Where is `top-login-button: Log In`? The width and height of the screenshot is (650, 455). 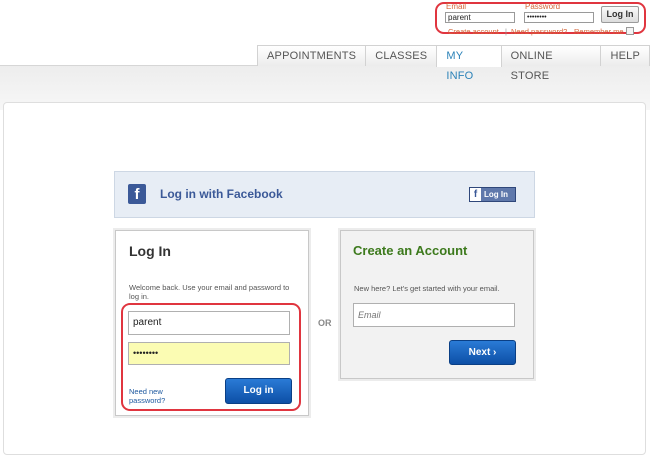 top-login-button: Log In is located at coordinates (620, 14).